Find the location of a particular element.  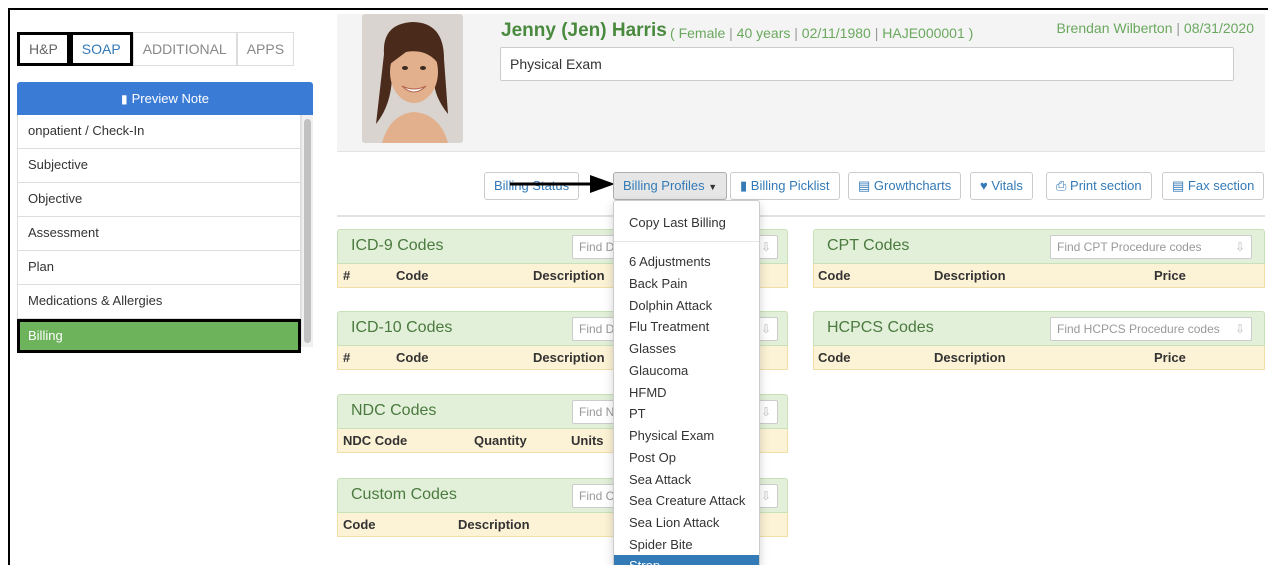

cpt-col-description: Description is located at coordinates (970, 275).